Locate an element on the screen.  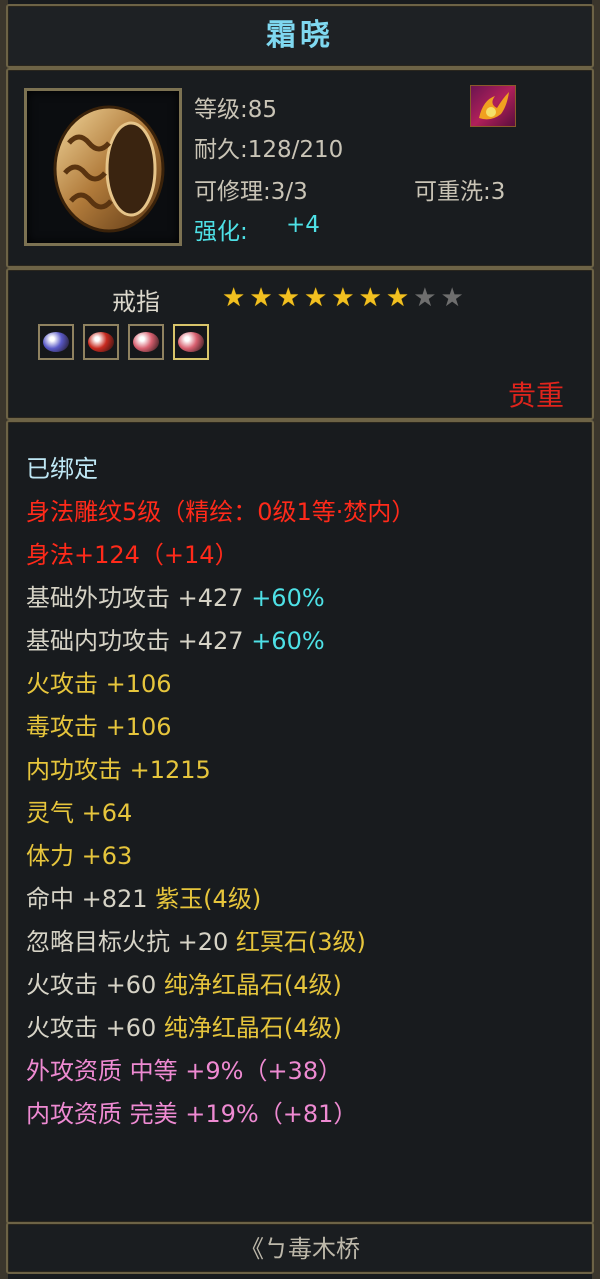
attribute-segment: 命中 +821 is located at coordinates (91, 899).